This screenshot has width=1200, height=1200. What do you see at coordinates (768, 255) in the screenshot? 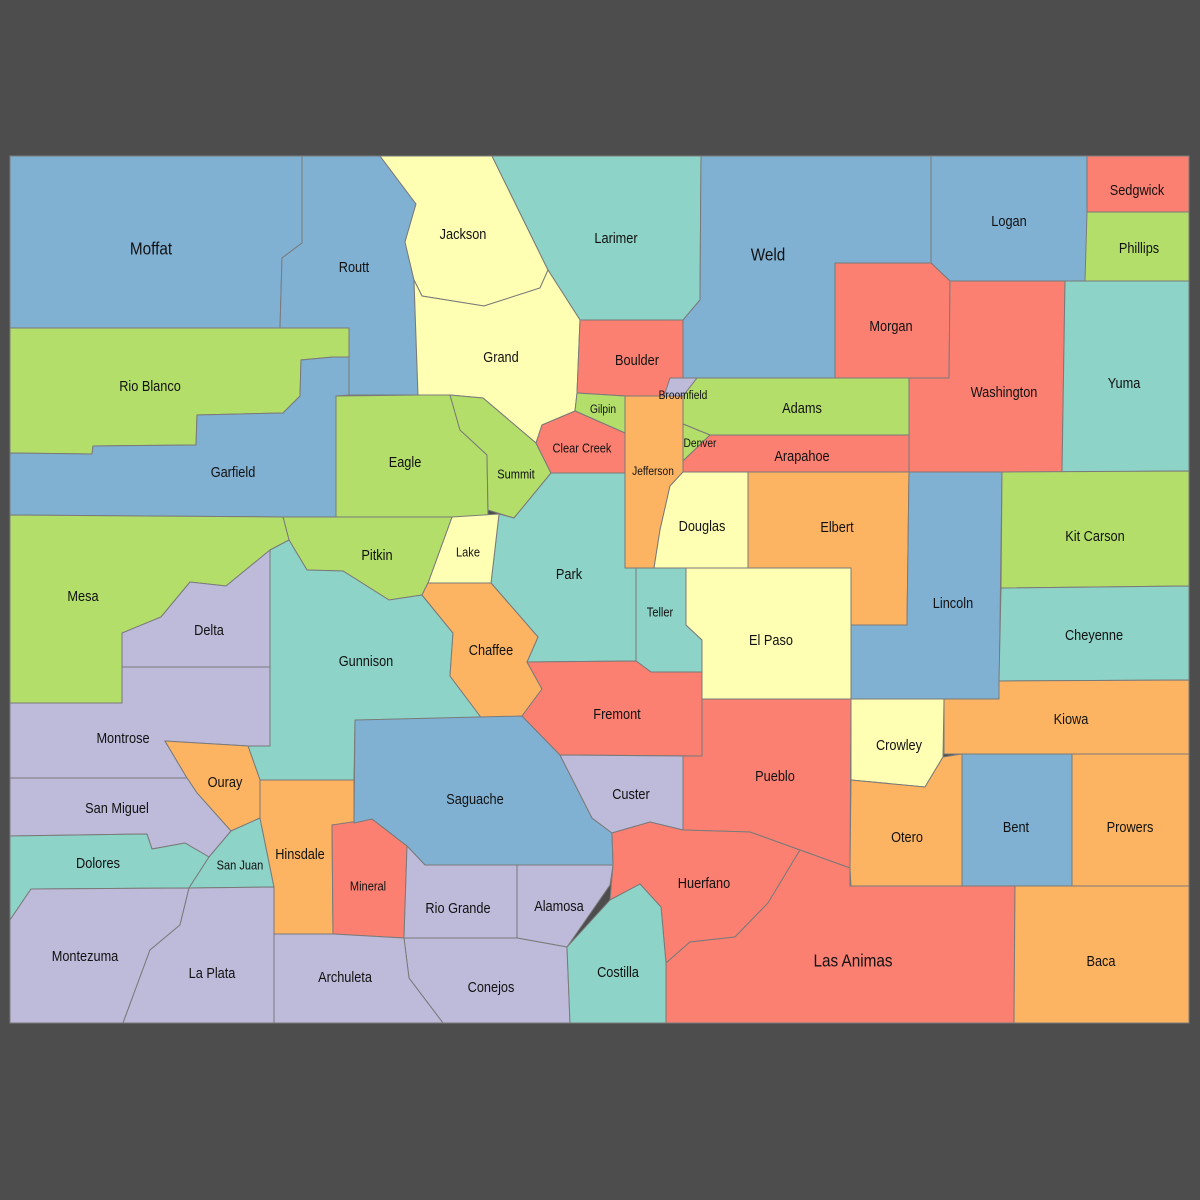
I see `county-label-weld: Weld` at bounding box center [768, 255].